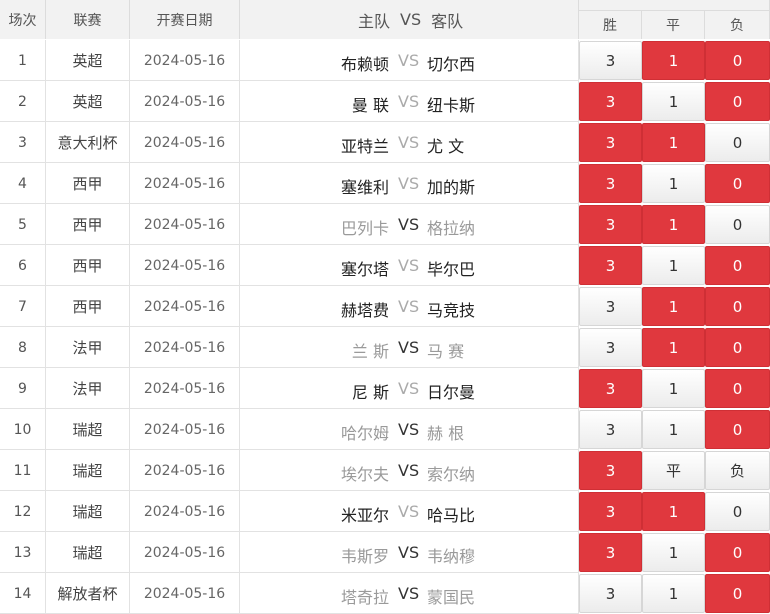 This screenshot has width=770, height=614. Describe the element at coordinates (409, 388) in the screenshot. I see `row-teams: 尼 斯 VS 日尔曼` at that location.